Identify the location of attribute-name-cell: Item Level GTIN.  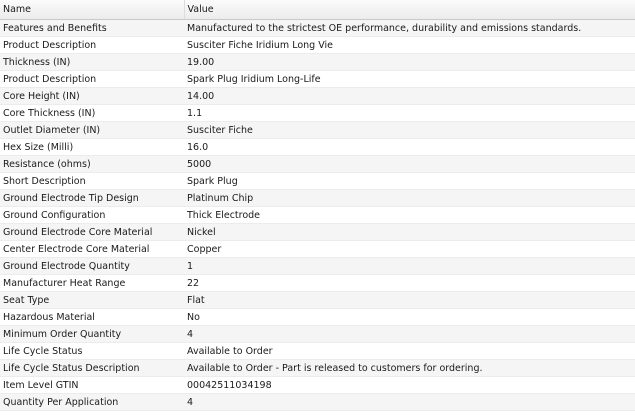
(92, 385).